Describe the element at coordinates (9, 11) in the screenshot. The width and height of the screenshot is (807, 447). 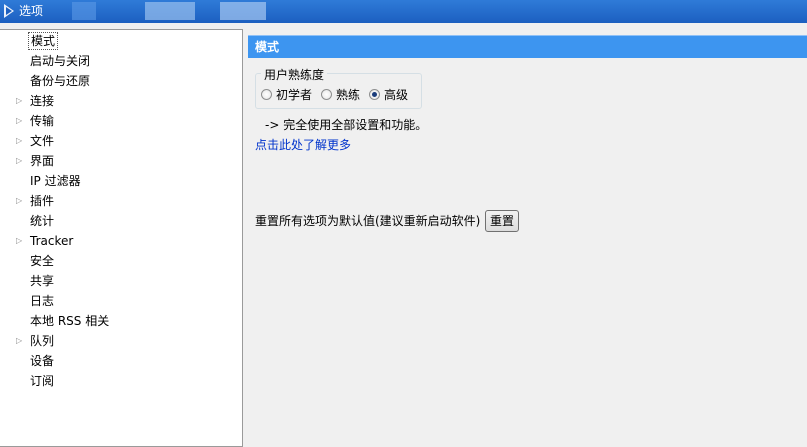
I see `app-icon` at that location.